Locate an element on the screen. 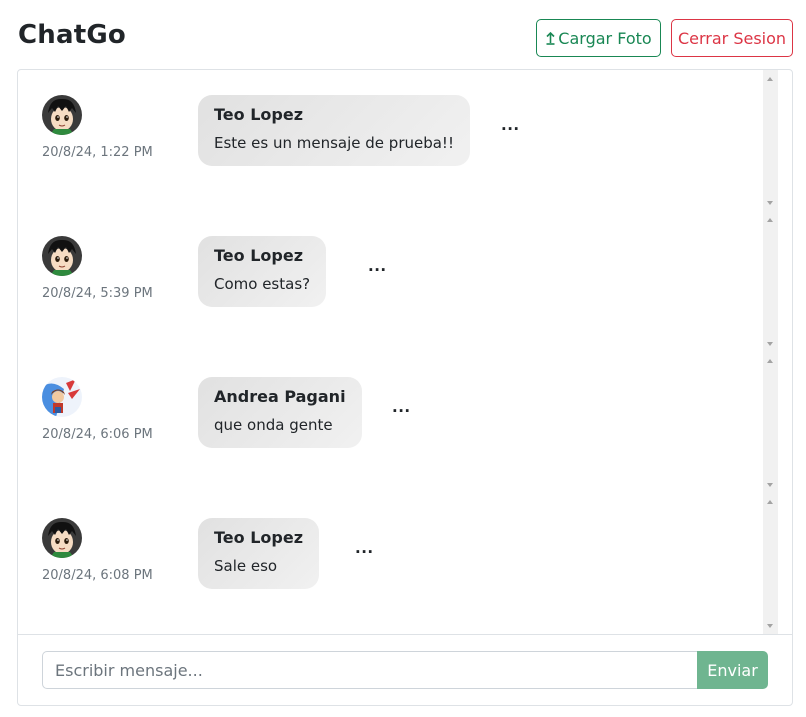 The width and height of the screenshot is (806, 717). app-title: ChatGo is located at coordinates (72, 35).